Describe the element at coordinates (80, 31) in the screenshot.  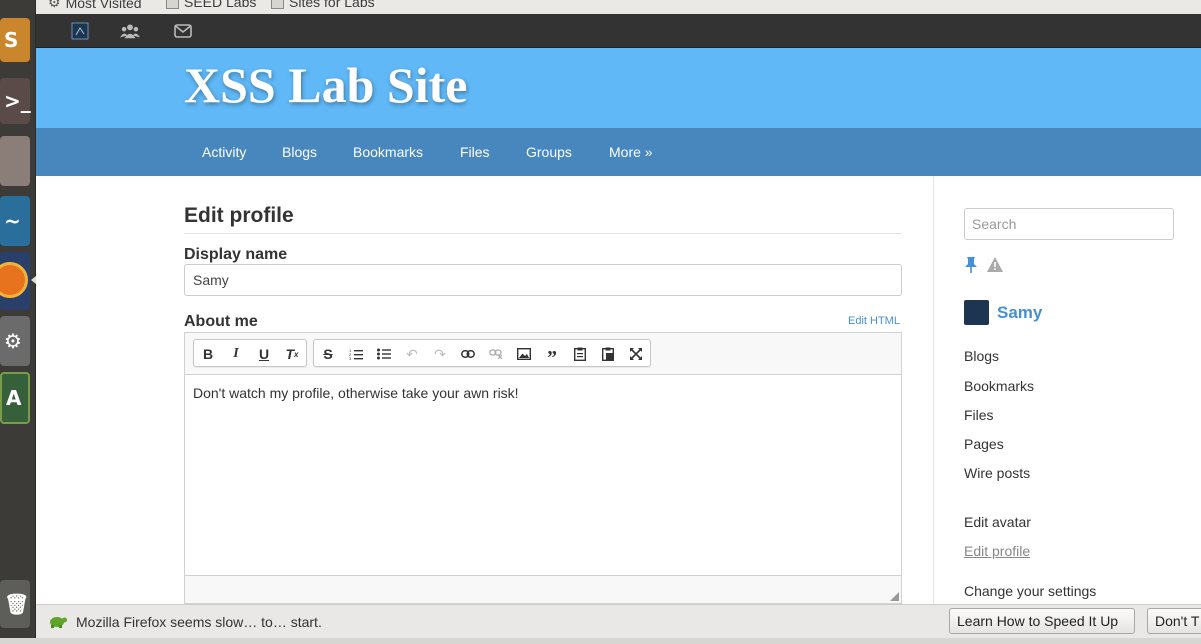
I see `elgg-logo-icon` at that location.